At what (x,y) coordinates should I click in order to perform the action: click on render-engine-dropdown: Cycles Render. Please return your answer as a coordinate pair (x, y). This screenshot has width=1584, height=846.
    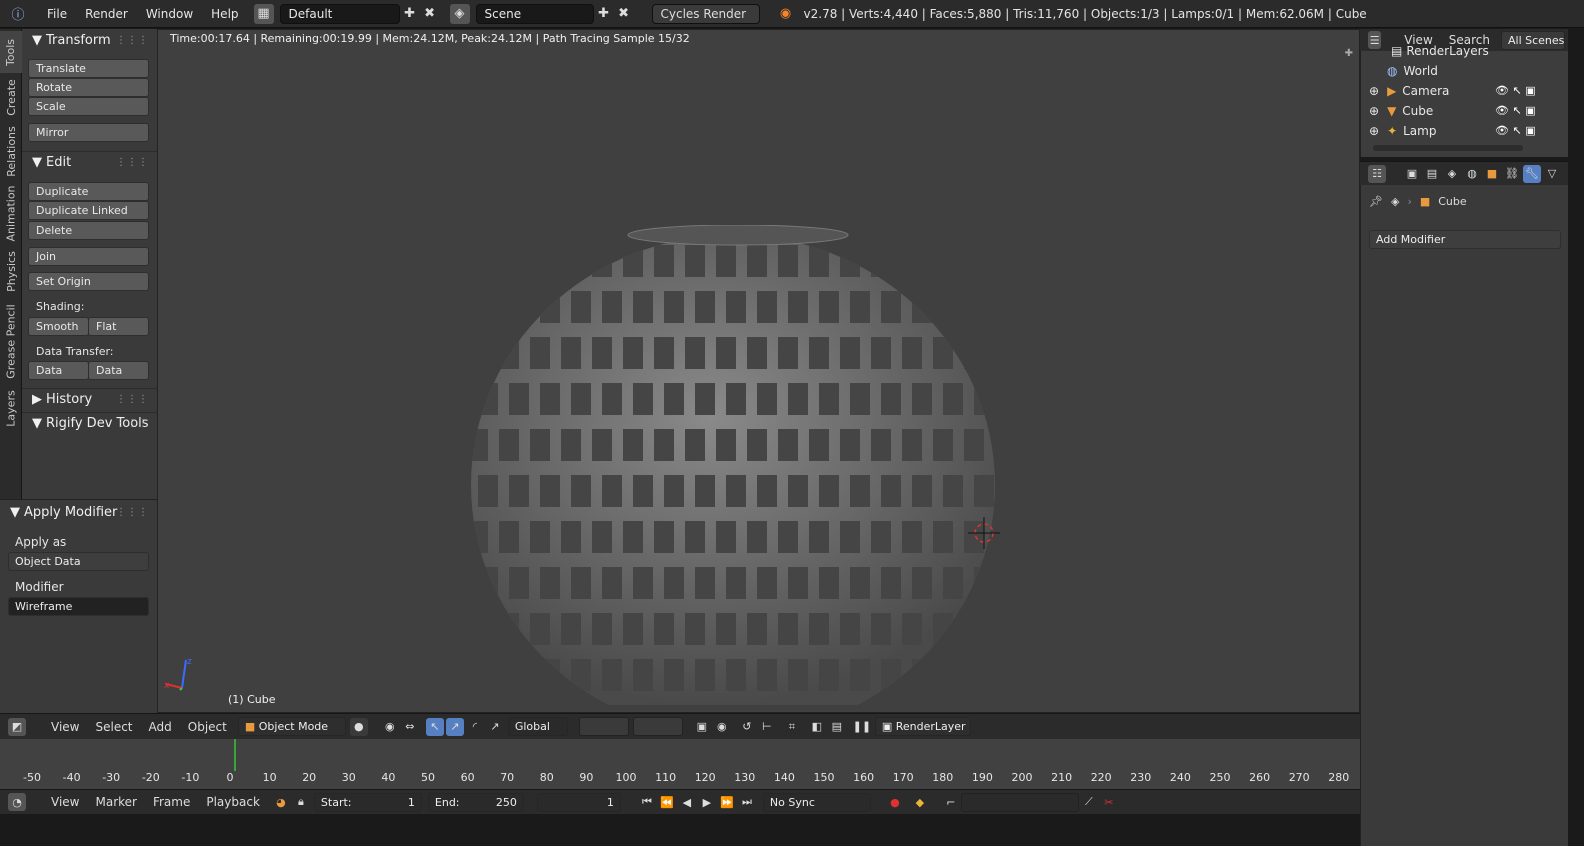
    Looking at the image, I should click on (705, 13).